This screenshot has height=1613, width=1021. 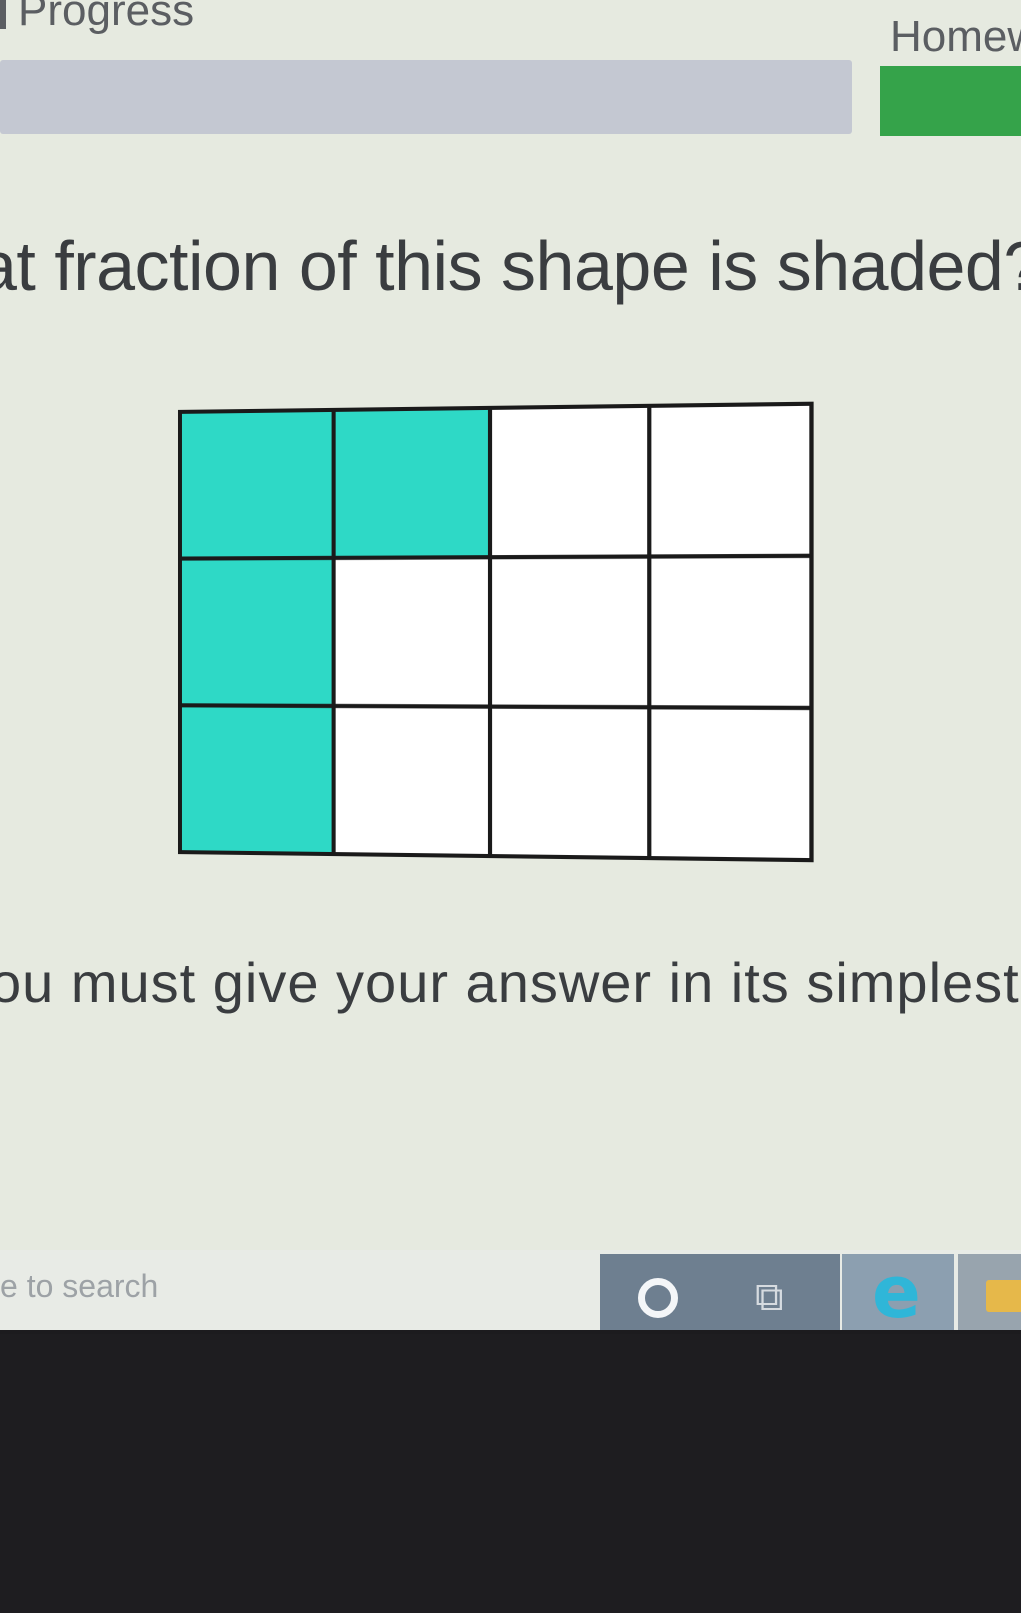 What do you see at coordinates (1003, 1296) in the screenshot?
I see `file-explorer-icon` at bounding box center [1003, 1296].